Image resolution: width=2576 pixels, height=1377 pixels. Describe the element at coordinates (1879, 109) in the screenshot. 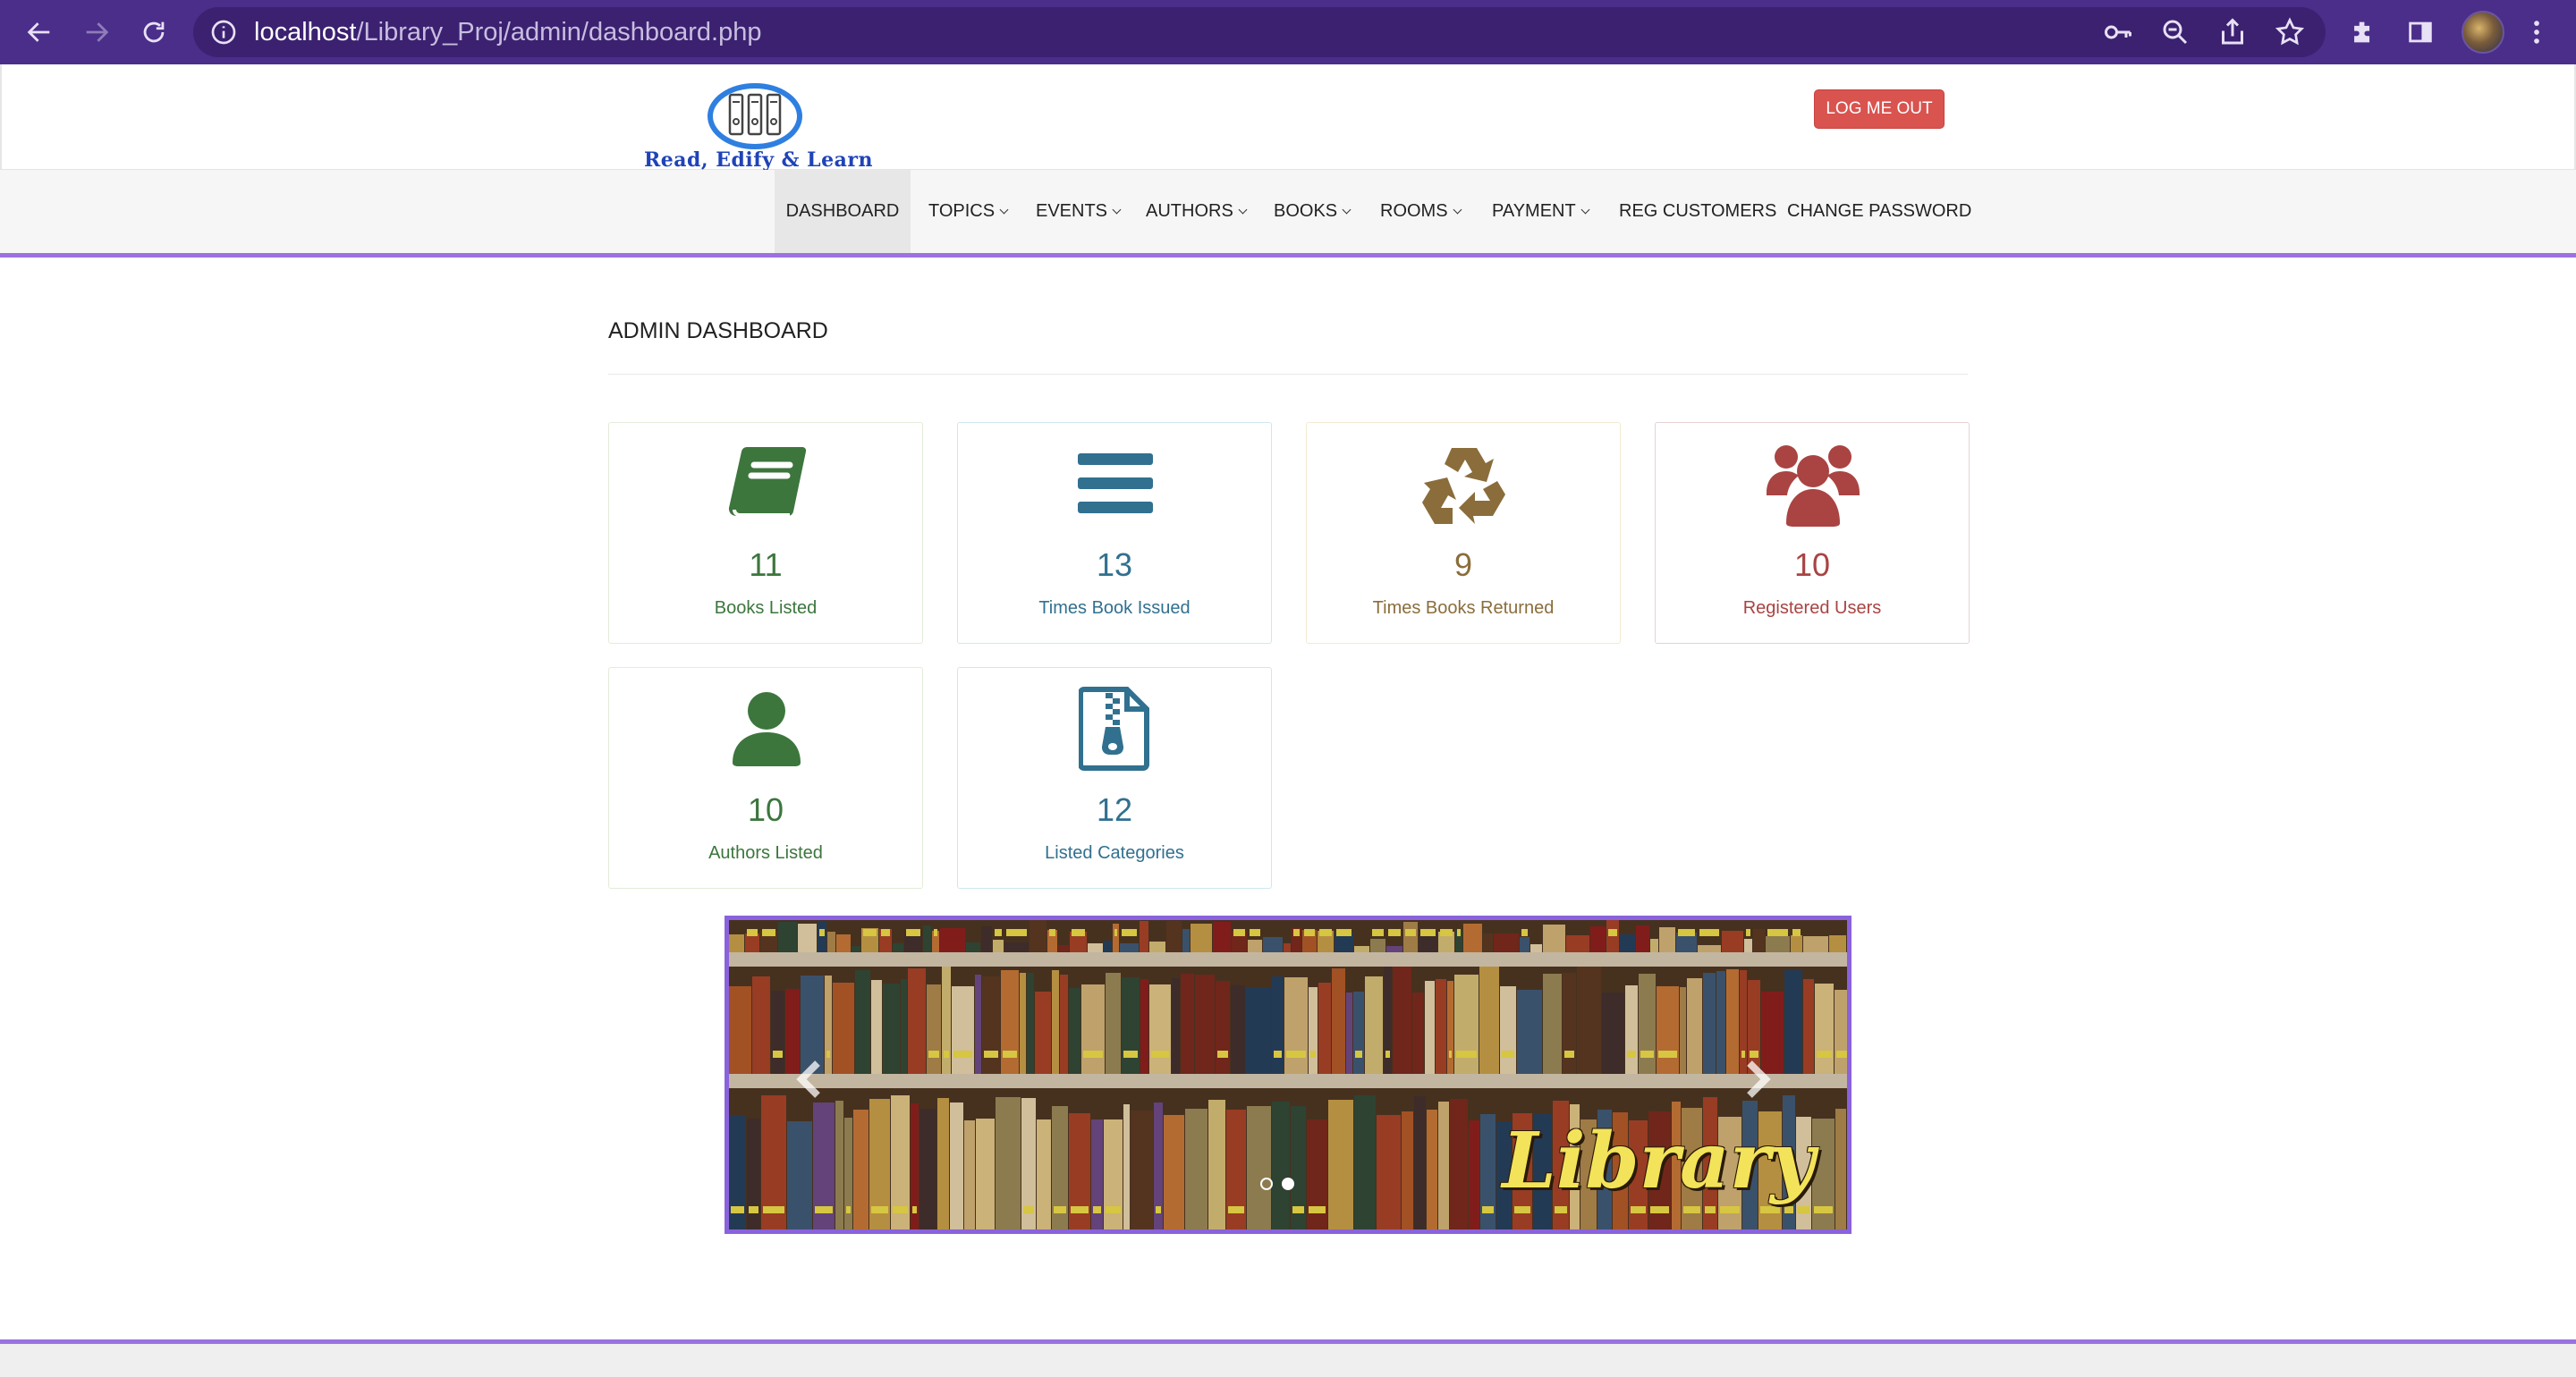

I see `logout-button: LOG ME OUT` at that location.